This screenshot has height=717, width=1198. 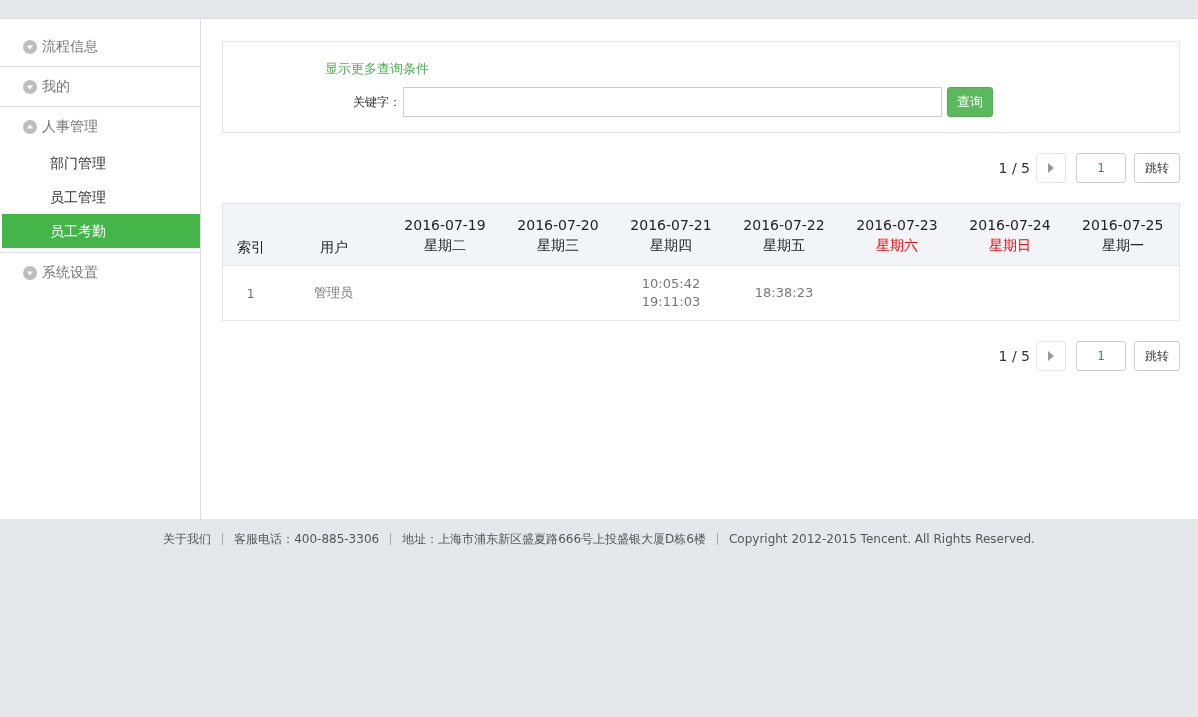 What do you see at coordinates (376, 102) in the screenshot?
I see `keyword-label: 关键字：` at bounding box center [376, 102].